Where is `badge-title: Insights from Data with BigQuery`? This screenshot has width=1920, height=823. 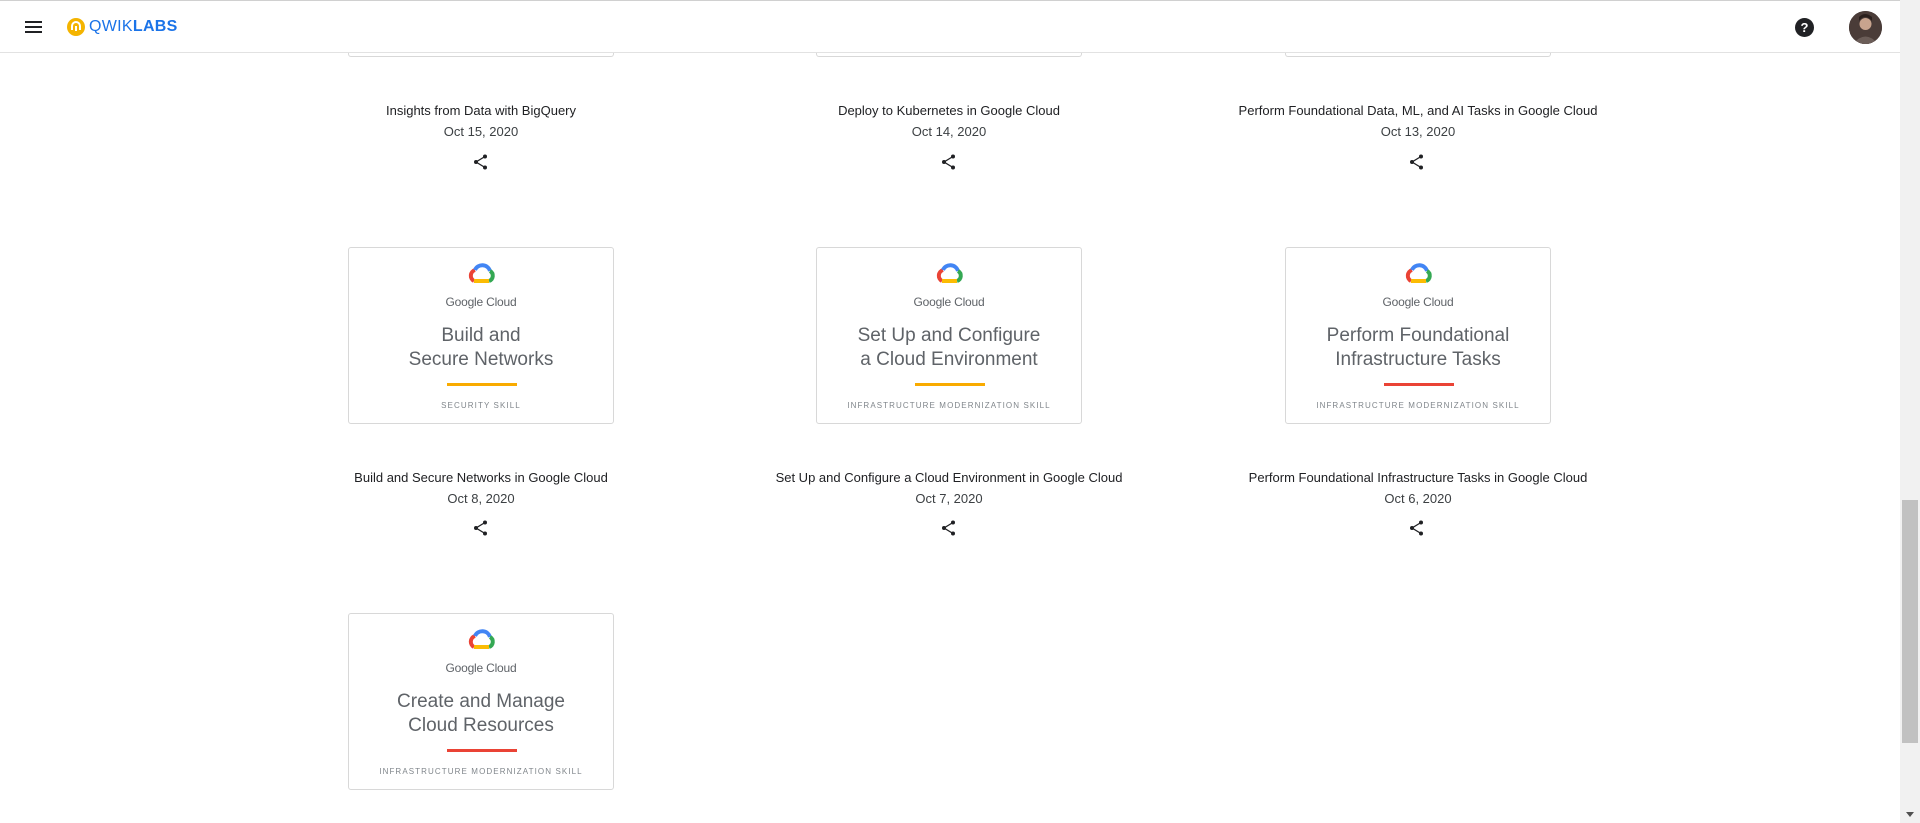
badge-title: Insights from Data with BigQuery is located at coordinates (481, 110).